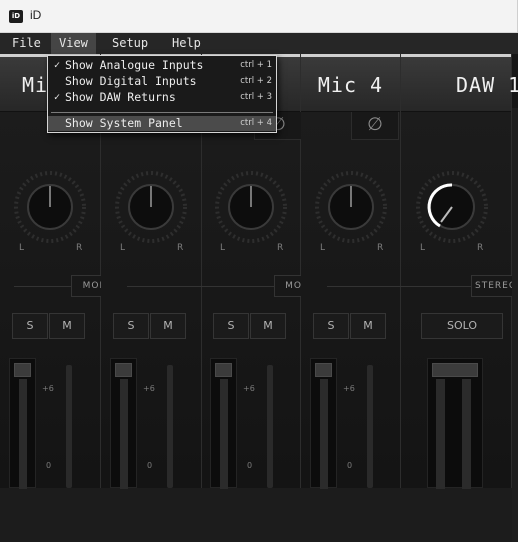  What do you see at coordinates (256, 65) in the screenshot?
I see `menu-item-shortcut: ctrl + 1` at bounding box center [256, 65].